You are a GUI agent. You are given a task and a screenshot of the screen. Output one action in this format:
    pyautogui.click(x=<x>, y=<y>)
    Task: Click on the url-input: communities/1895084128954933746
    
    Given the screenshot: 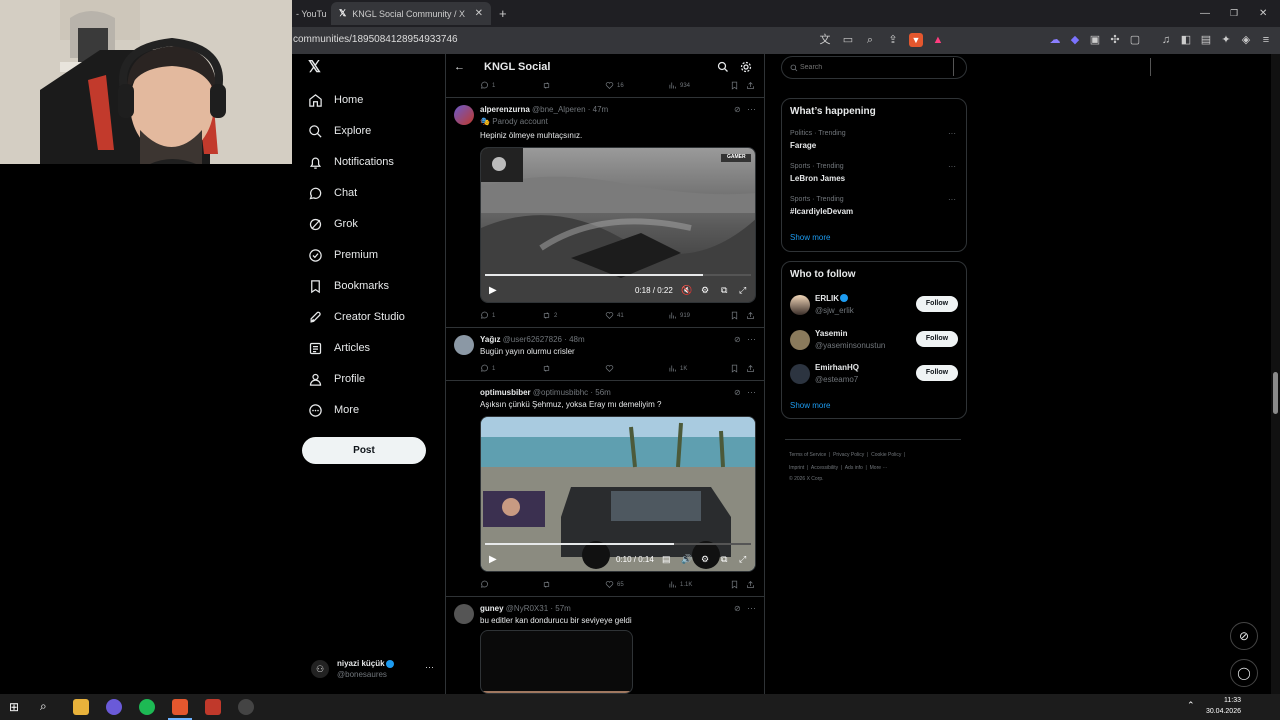 What is the action you would take?
    pyautogui.click(x=375, y=39)
    